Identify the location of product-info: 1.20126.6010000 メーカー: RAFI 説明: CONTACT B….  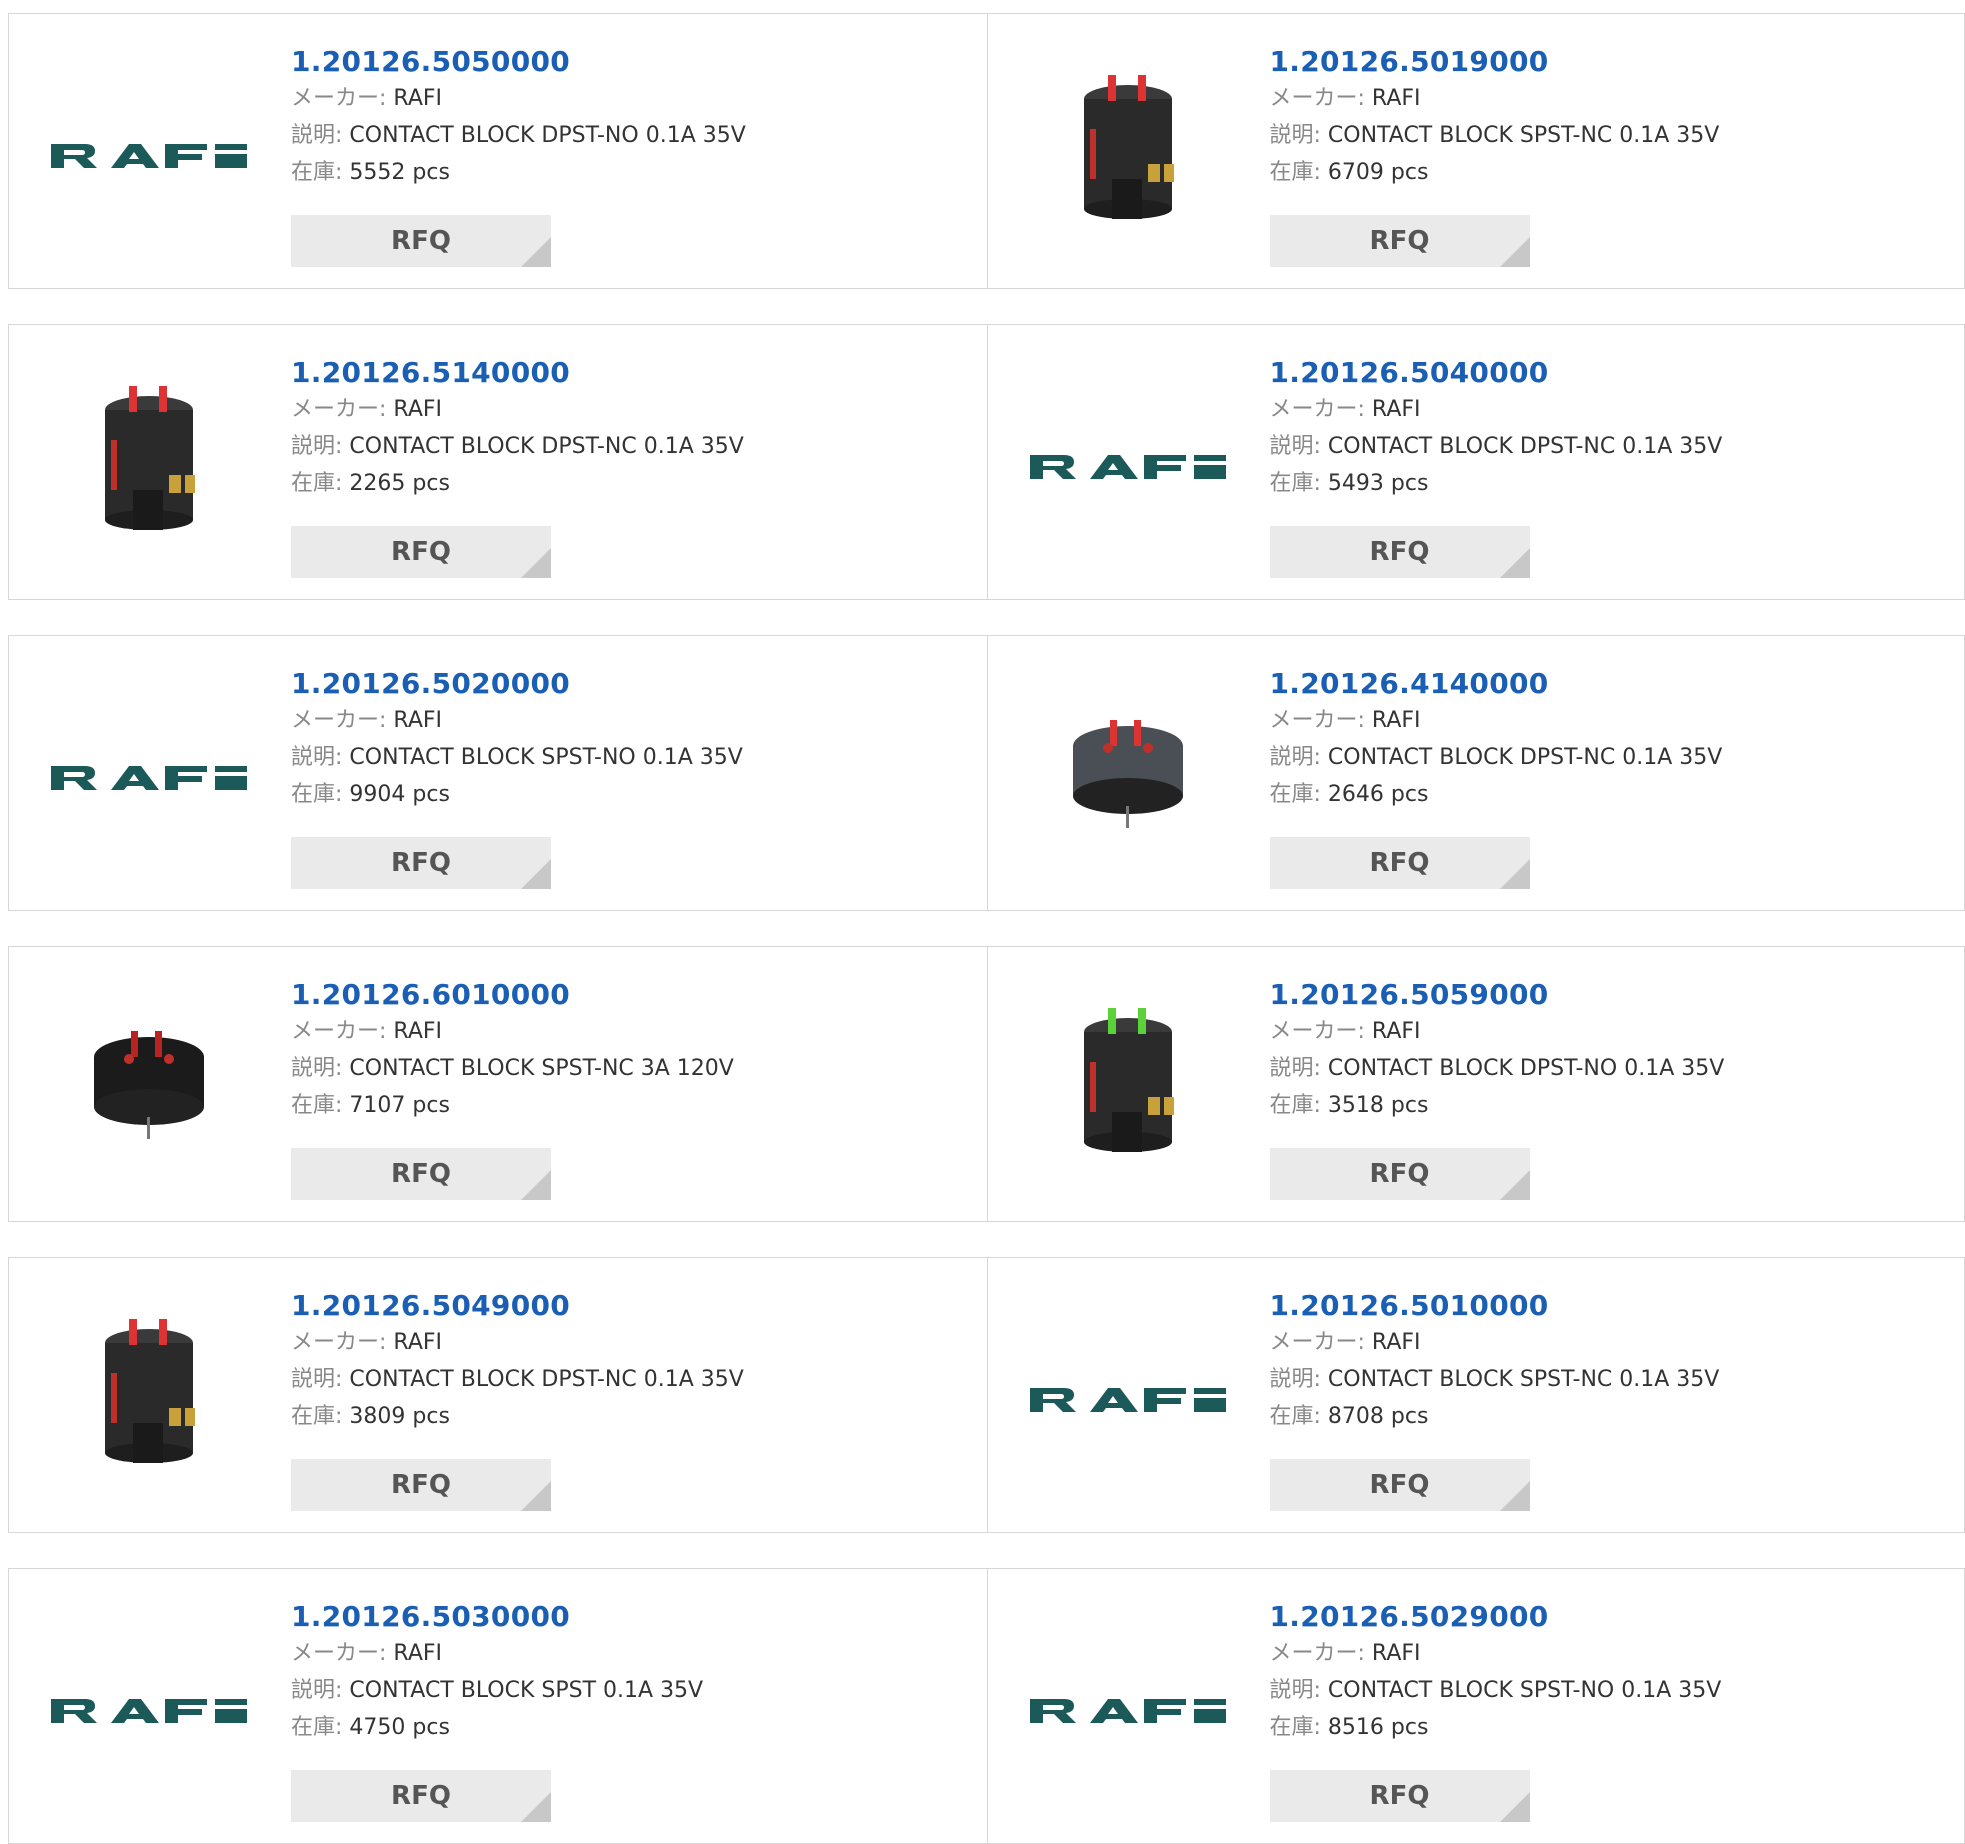
(512, 1050).